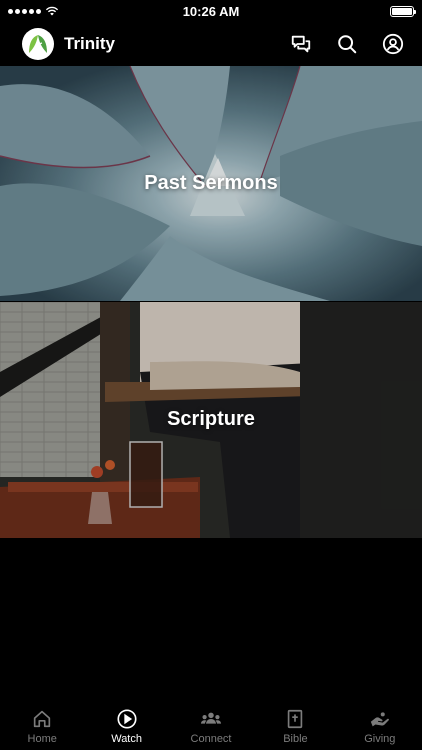  I want to click on leaf-logo-icon, so click(38, 44).